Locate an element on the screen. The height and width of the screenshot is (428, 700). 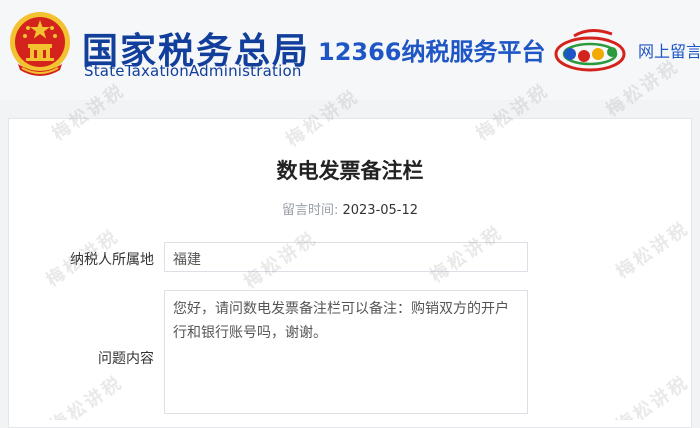
question-label: 问题内容 is located at coordinates (126, 359).